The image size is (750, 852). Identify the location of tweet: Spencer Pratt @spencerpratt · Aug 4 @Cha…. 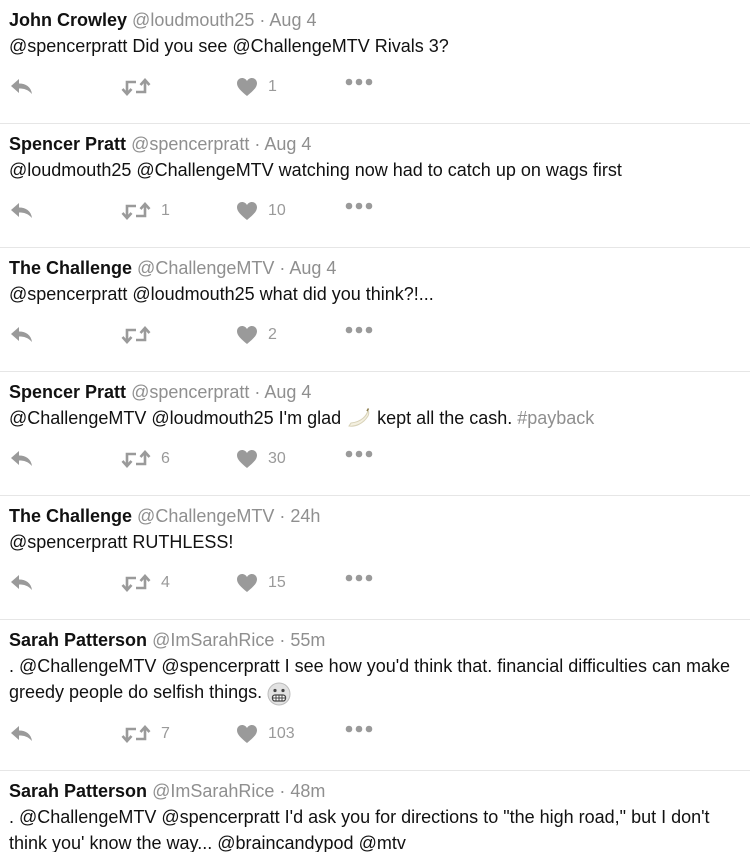
(375, 434).